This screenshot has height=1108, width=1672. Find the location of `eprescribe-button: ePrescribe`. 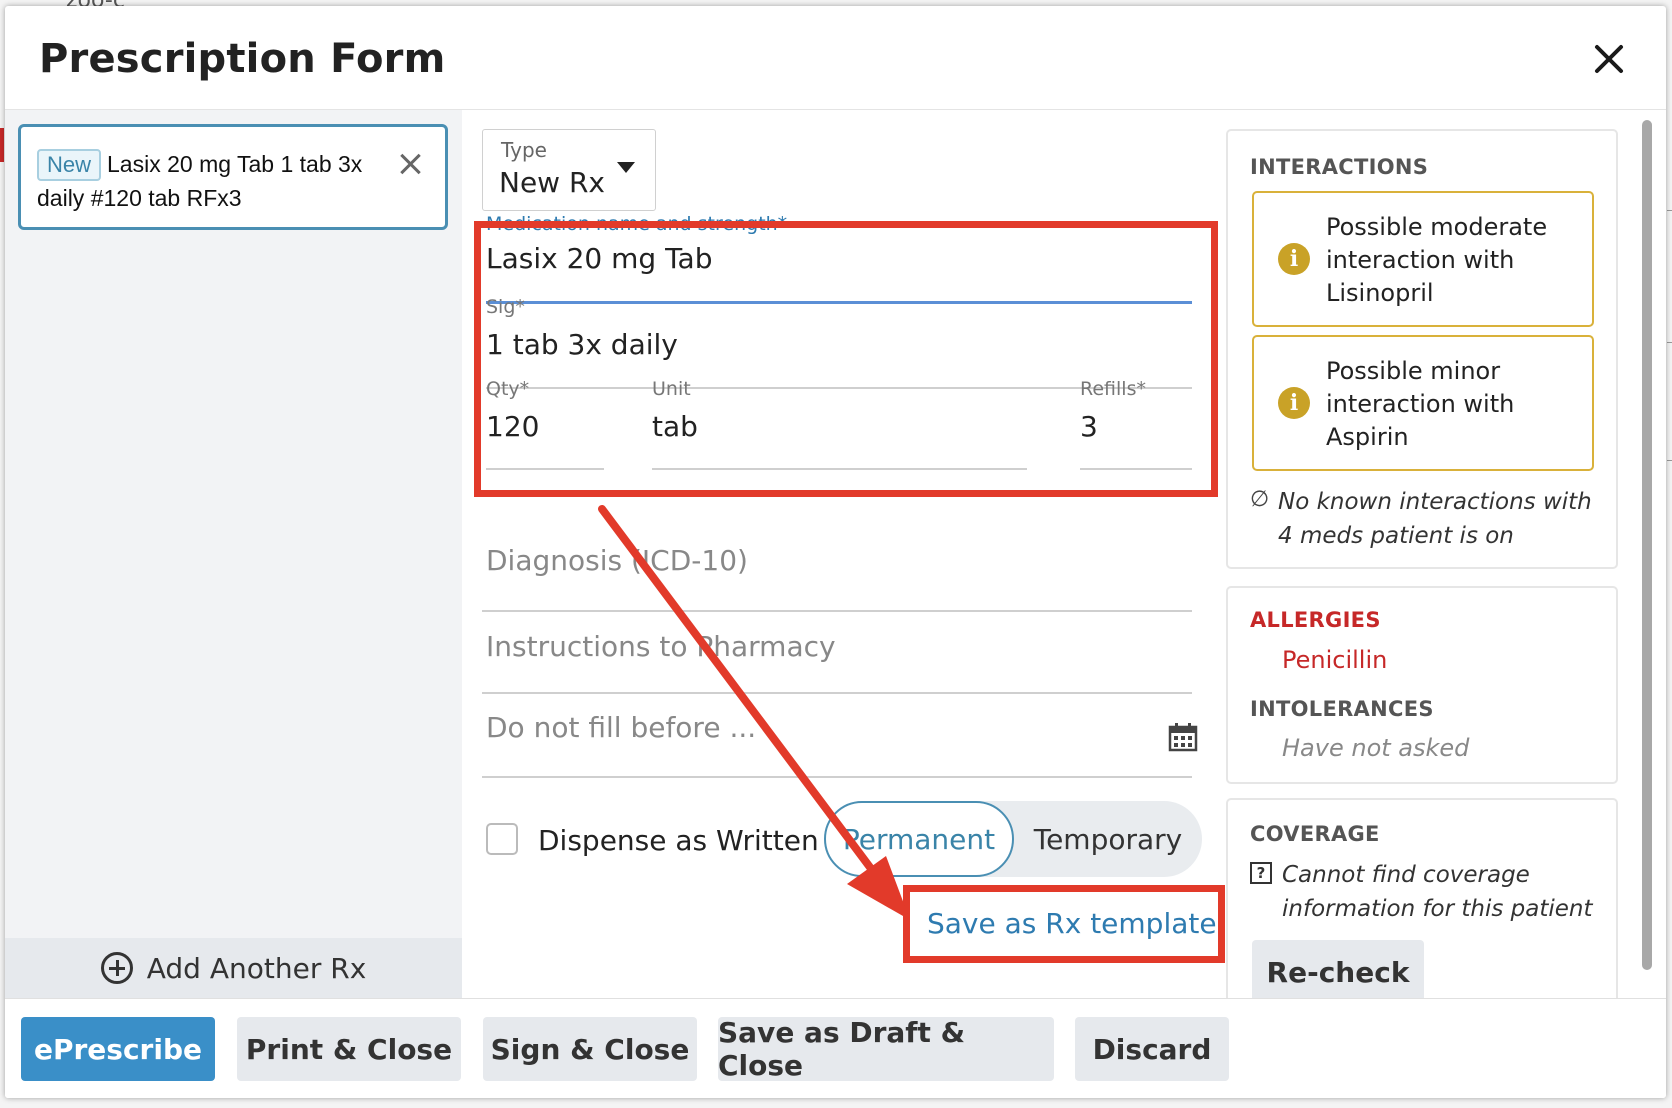

eprescribe-button: ePrescribe is located at coordinates (118, 1049).